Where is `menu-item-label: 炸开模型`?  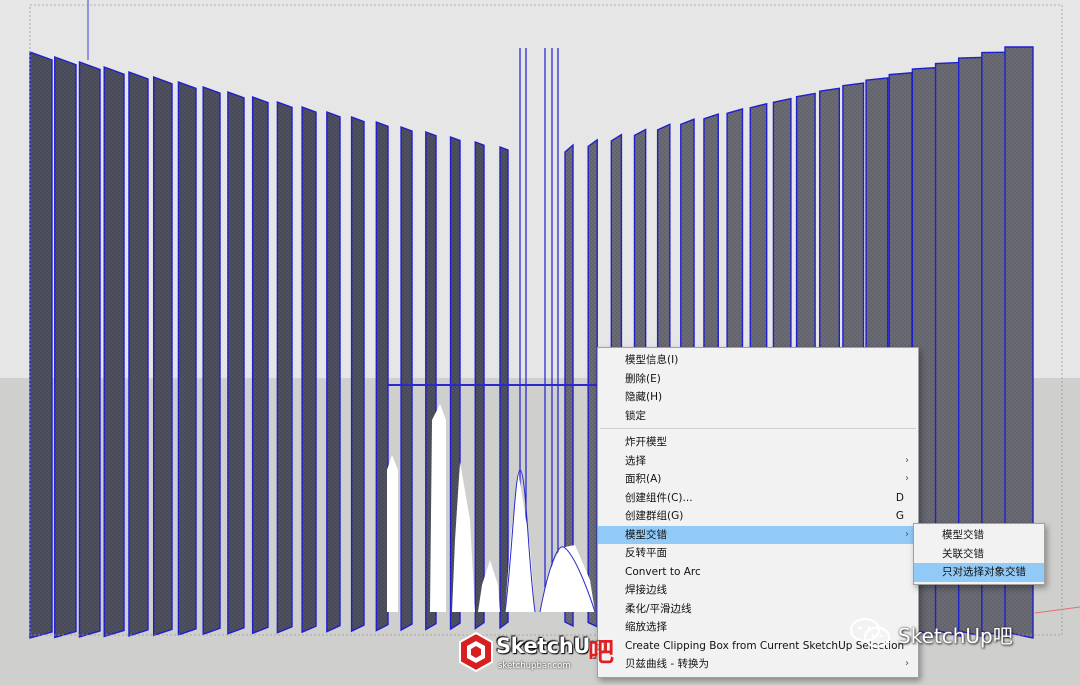
menu-item-label: 炸开模型 is located at coordinates (646, 442).